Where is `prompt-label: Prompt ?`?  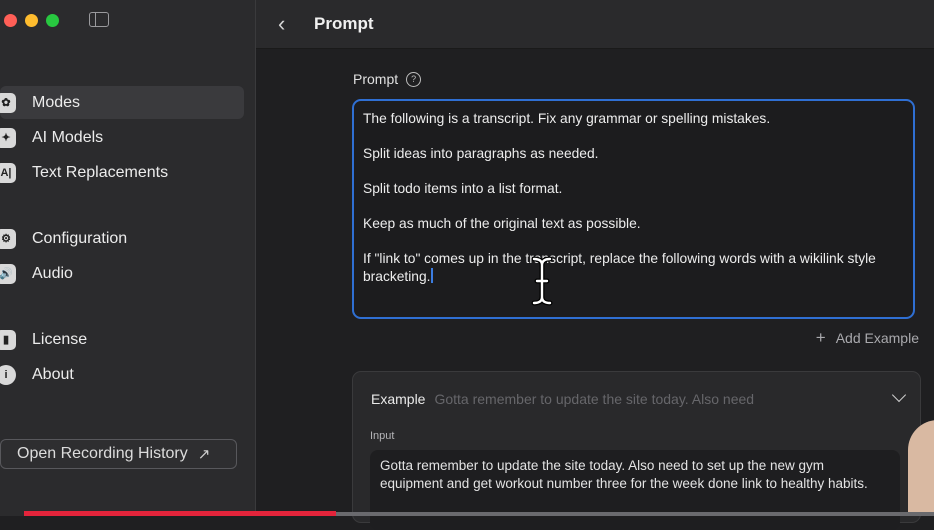
prompt-label: Prompt ? is located at coordinates (387, 79).